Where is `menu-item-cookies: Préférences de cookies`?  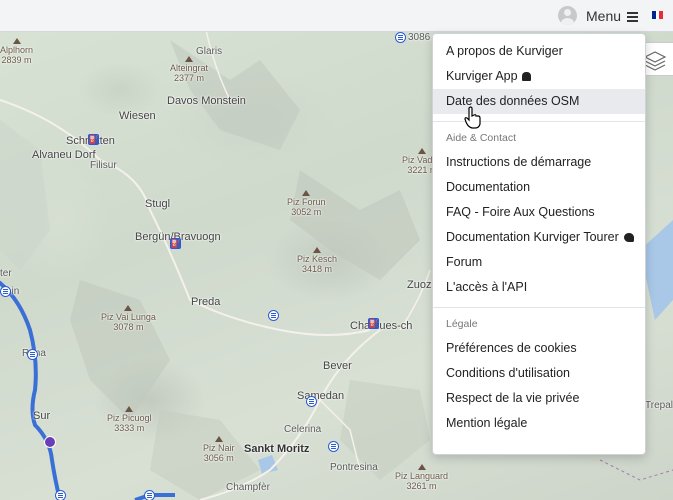 menu-item-cookies: Préférences de cookies is located at coordinates (539, 348).